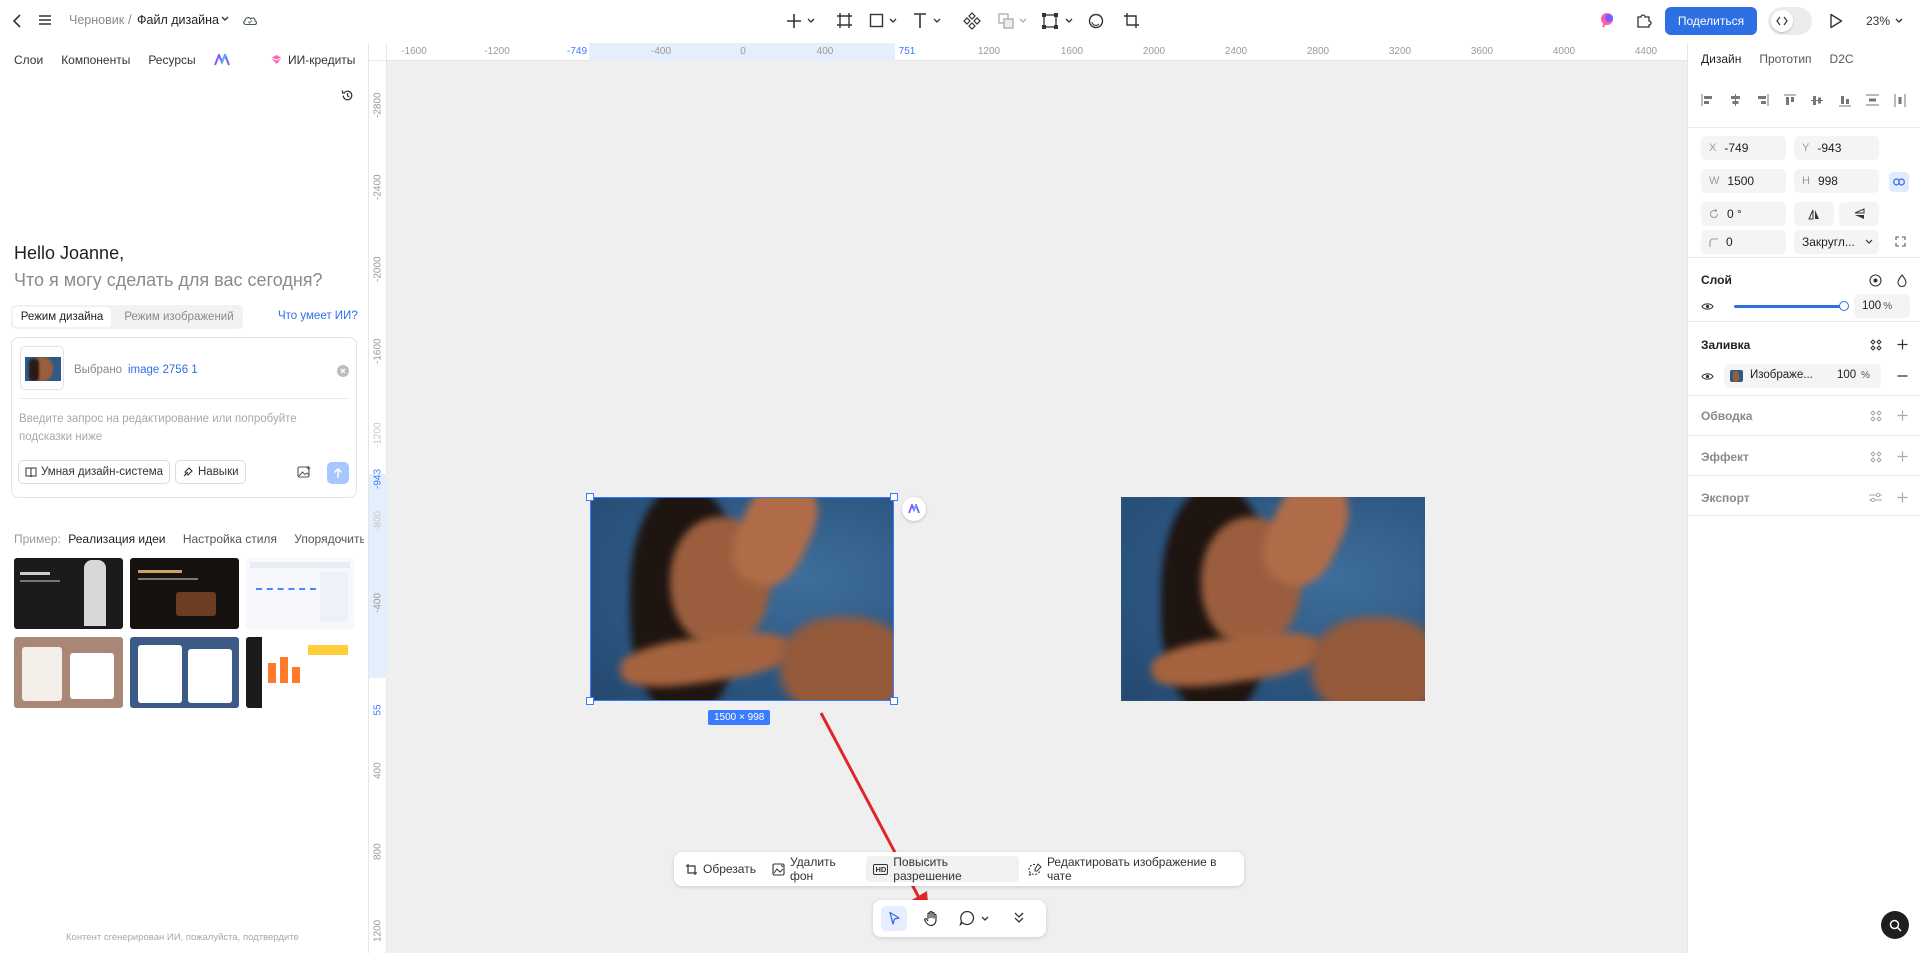 The width and height of the screenshot is (1920, 953). I want to click on width-field: W 1500, so click(1743, 181).